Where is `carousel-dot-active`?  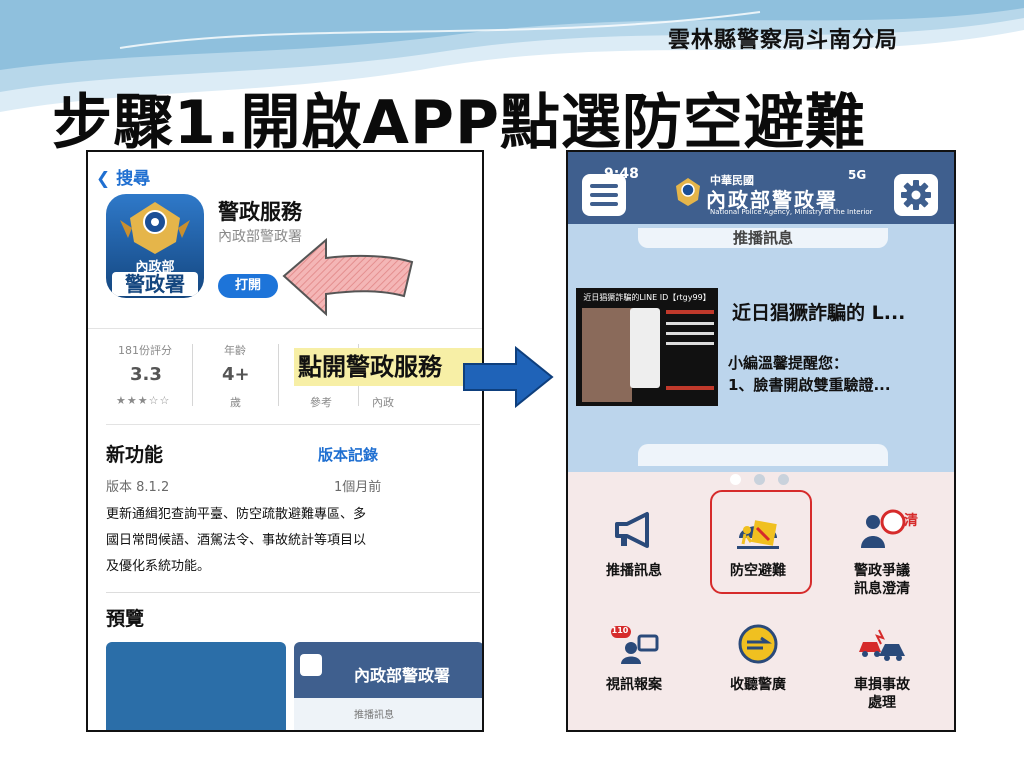
carousel-dot-active is located at coordinates (735, 479).